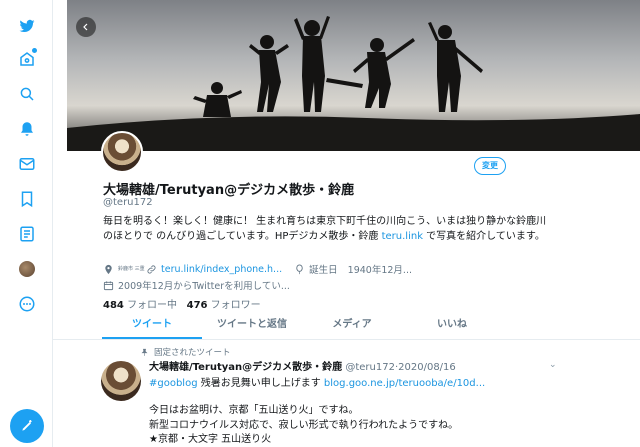 The height and width of the screenshot is (447, 640). I want to click on bio-tail: で写真を紹介しています。, so click(484, 236).